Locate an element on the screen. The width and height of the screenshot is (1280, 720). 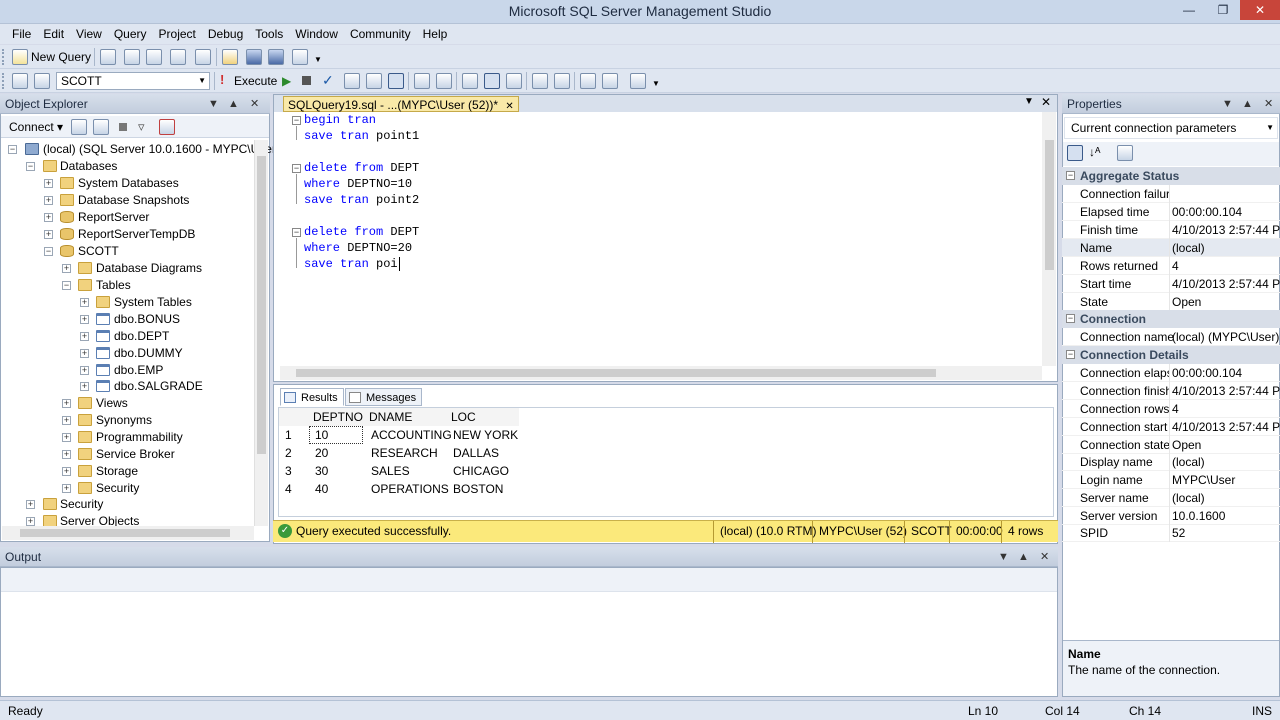
code-line: begin tran is located at coordinates (340, 120).